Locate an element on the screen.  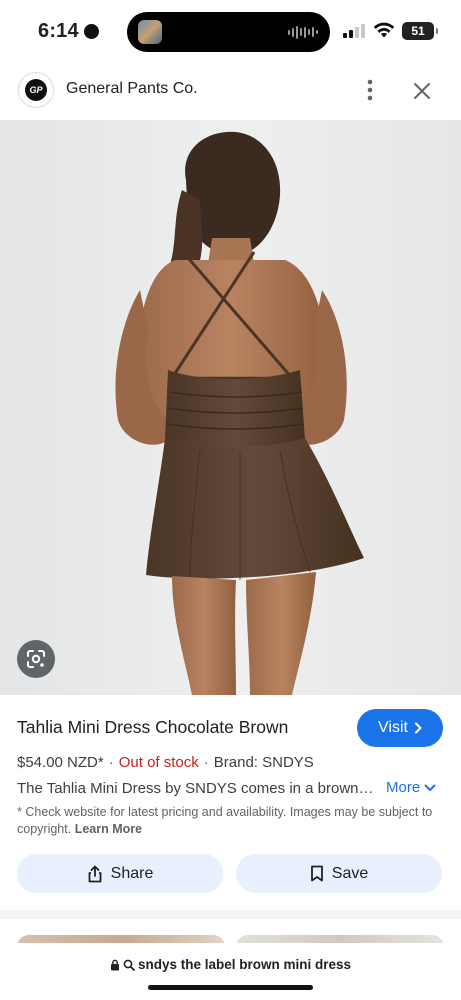
section-divider is located at coordinates (230, 914).